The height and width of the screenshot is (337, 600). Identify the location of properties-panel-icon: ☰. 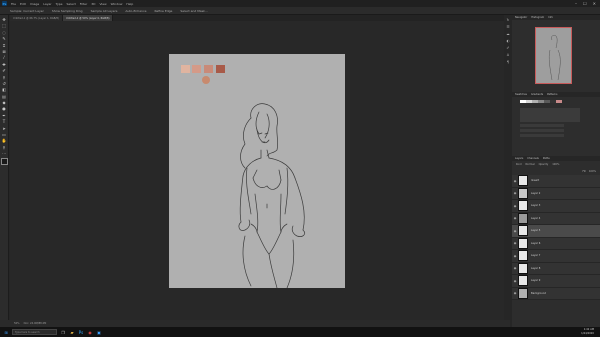
(508, 27).